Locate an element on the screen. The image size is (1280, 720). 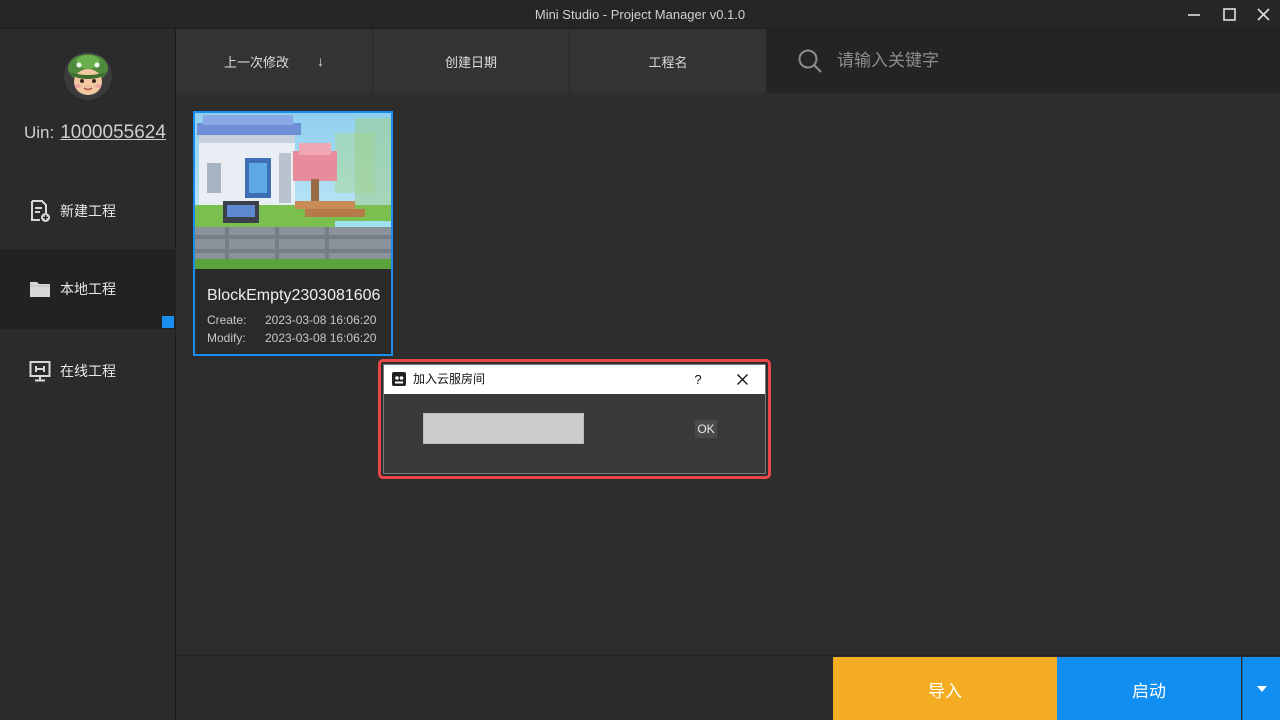
title-bar: Mini Studio - Project Manager v0.1.0 is located at coordinates (640, 14).